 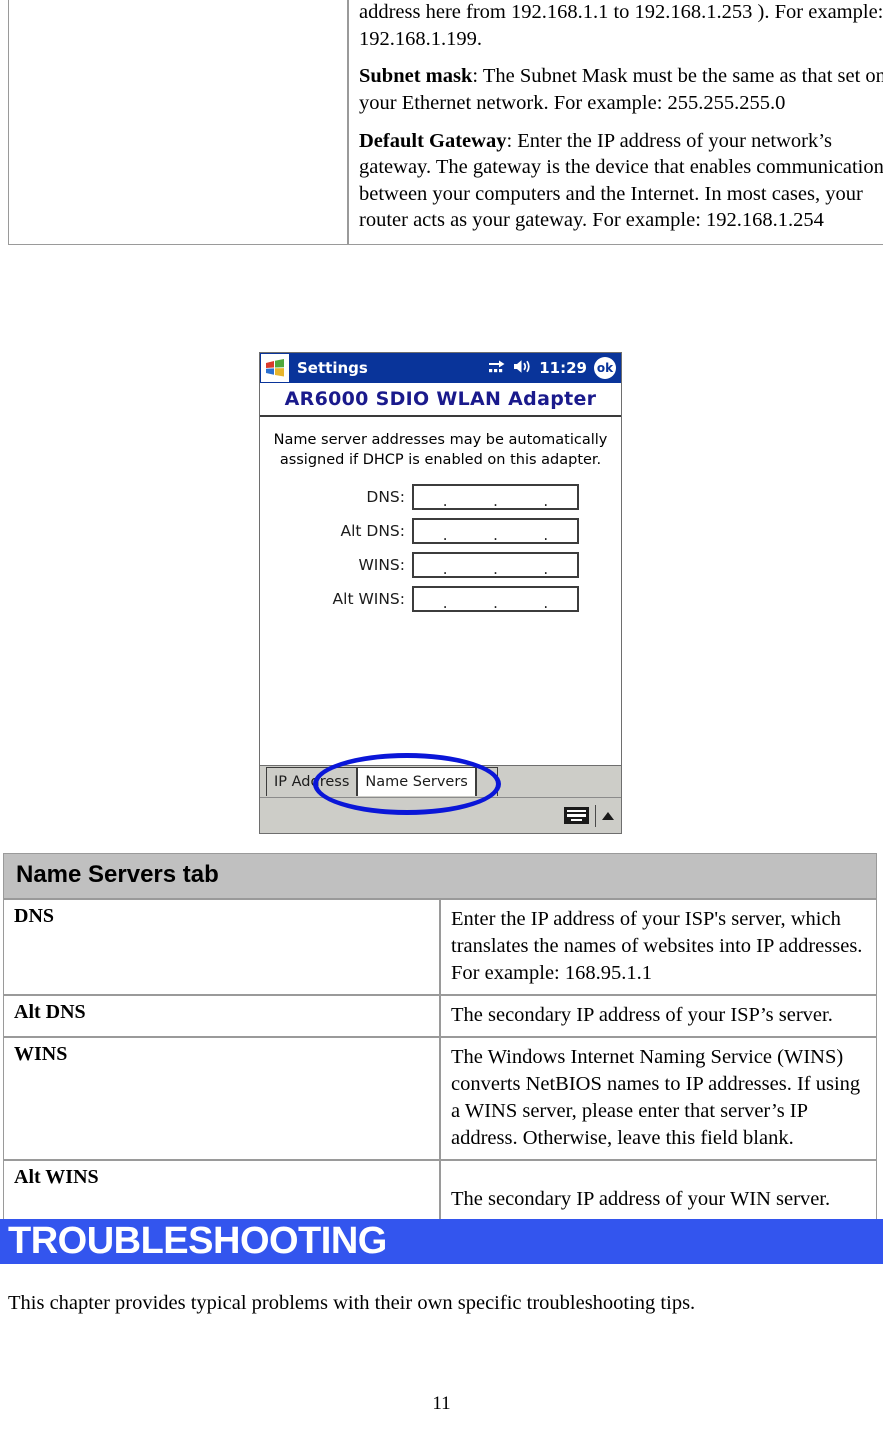 I want to click on top-table-left-cell, so click(x=178, y=123).